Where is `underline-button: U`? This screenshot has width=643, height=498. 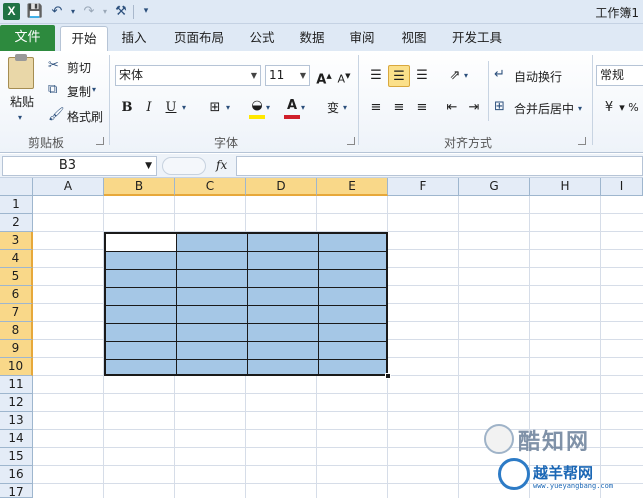 underline-button: U is located at coordinates (171, 108).